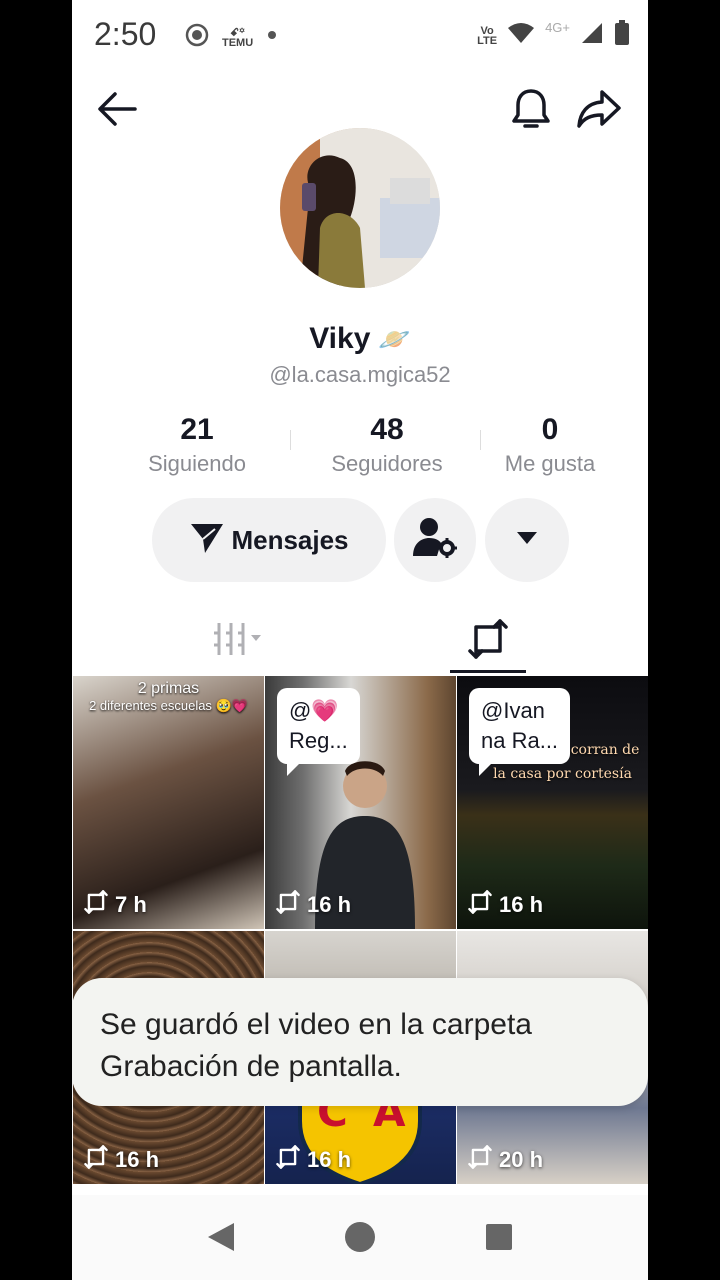 The image size is (720, 1280). Describe the element at coordinates (387, 429) in the screenshot. I see `followers-count: 48` at that location.